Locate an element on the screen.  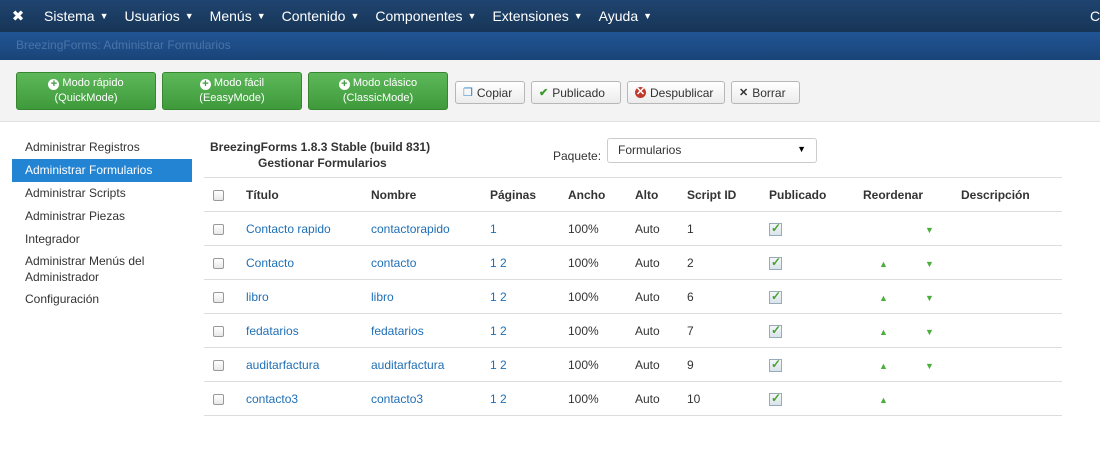
table-row: contacto3 contacto3 1 2 100%Auto10 ▲ is located at coordinates (633, 398).